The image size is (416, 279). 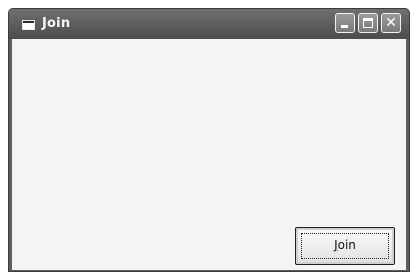 I want to click on join-button-label-rest: oin, so click(x=346, y=245).